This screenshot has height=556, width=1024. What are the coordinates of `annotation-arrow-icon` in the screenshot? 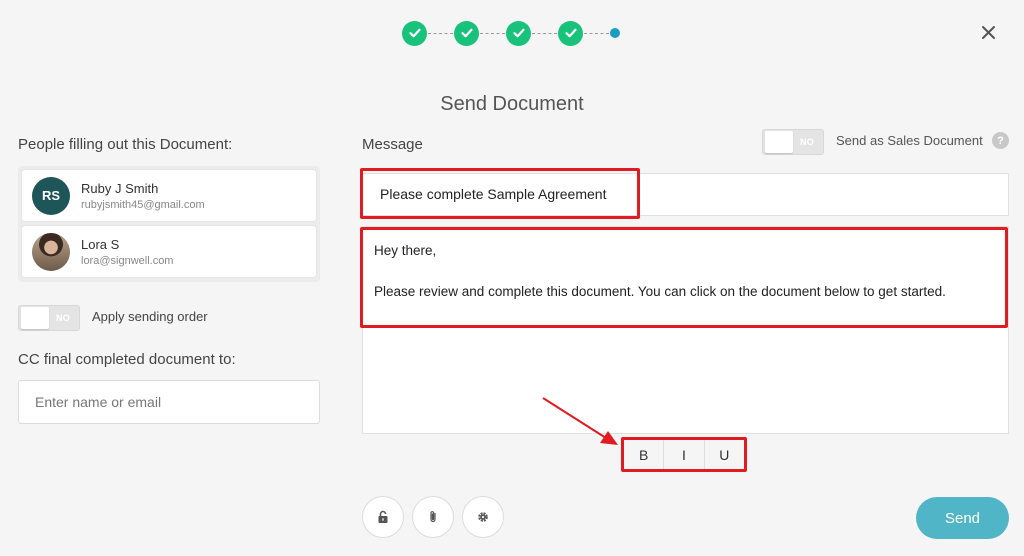 It's located at (580, 421).